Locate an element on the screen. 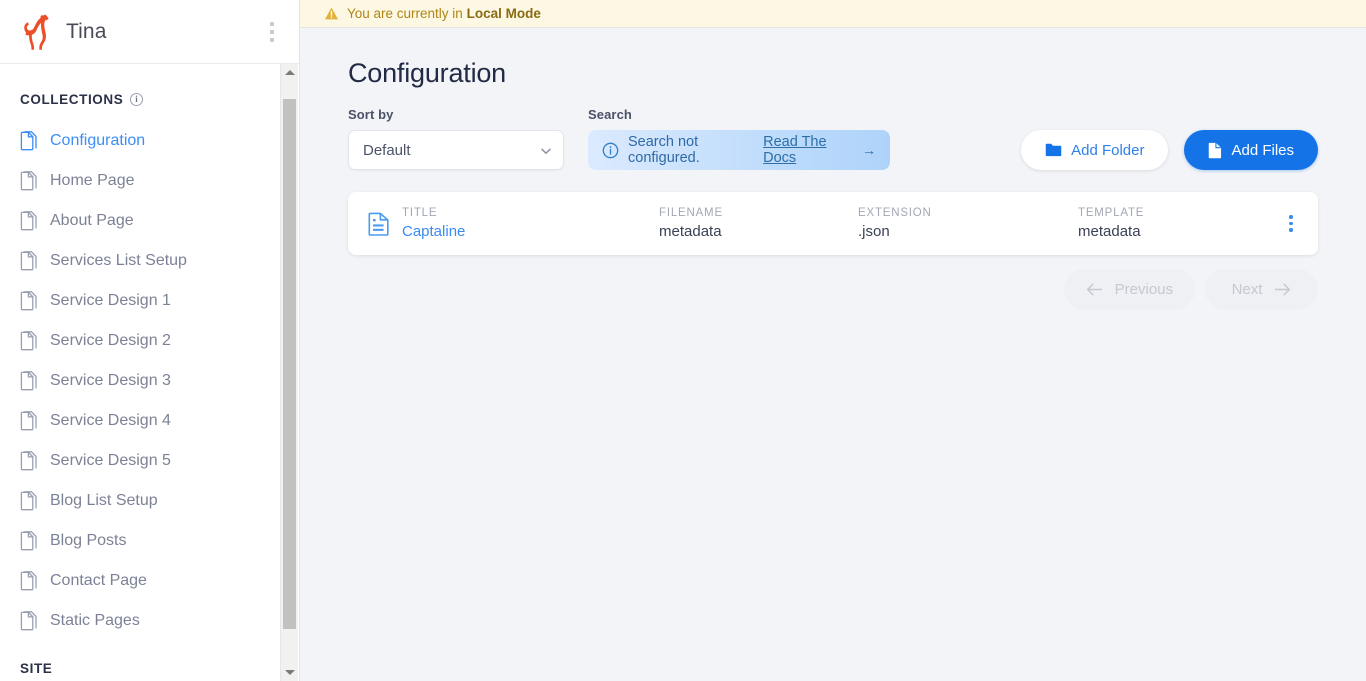 This screenshot has height=681, width=1366. sidebar-header: Tina is located at coordinates (149, 32).